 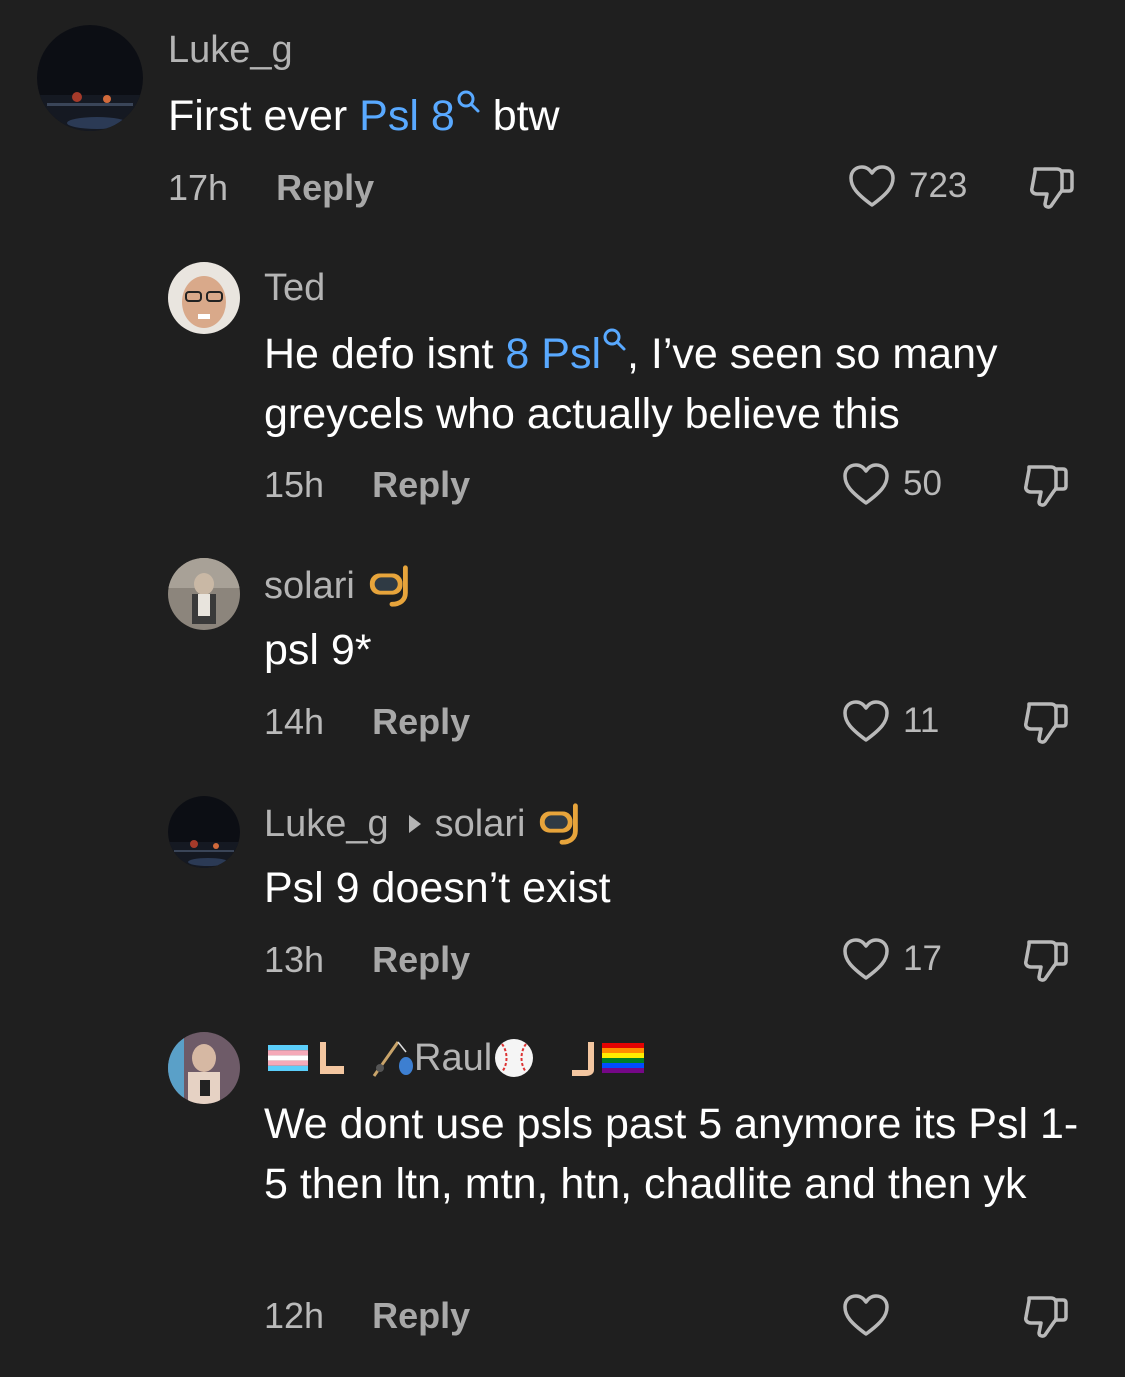 What do you see at coordinates (392, 1059) in the screenshot?
I see `fishing-pole-icon` at bounding box center [392, 1059].